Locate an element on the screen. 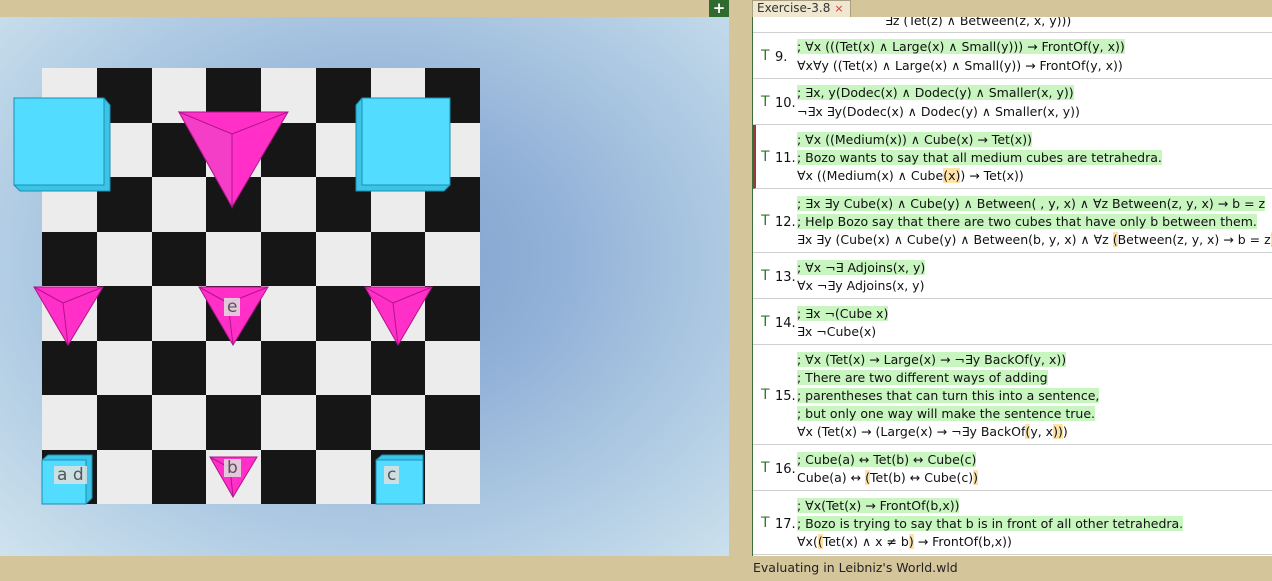 Image resolution: width=1272 pixels, height=581 pixels. sentence-number: 13. is located at coordinates (785, 277).